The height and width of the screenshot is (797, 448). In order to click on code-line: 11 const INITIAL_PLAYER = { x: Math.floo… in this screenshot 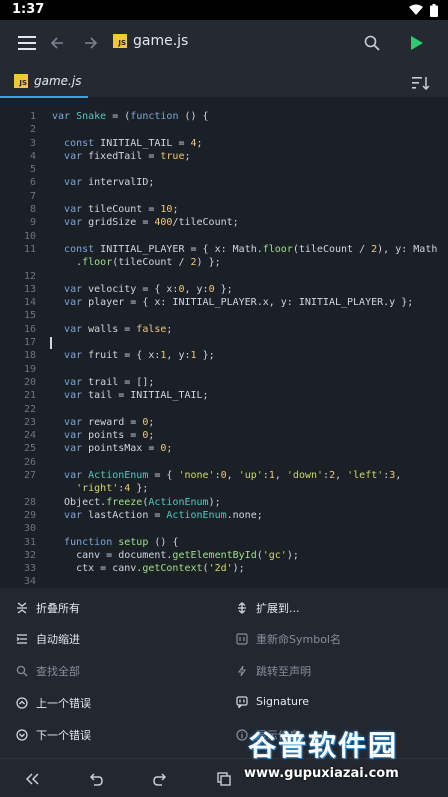, I will do `click(224, 249)`.